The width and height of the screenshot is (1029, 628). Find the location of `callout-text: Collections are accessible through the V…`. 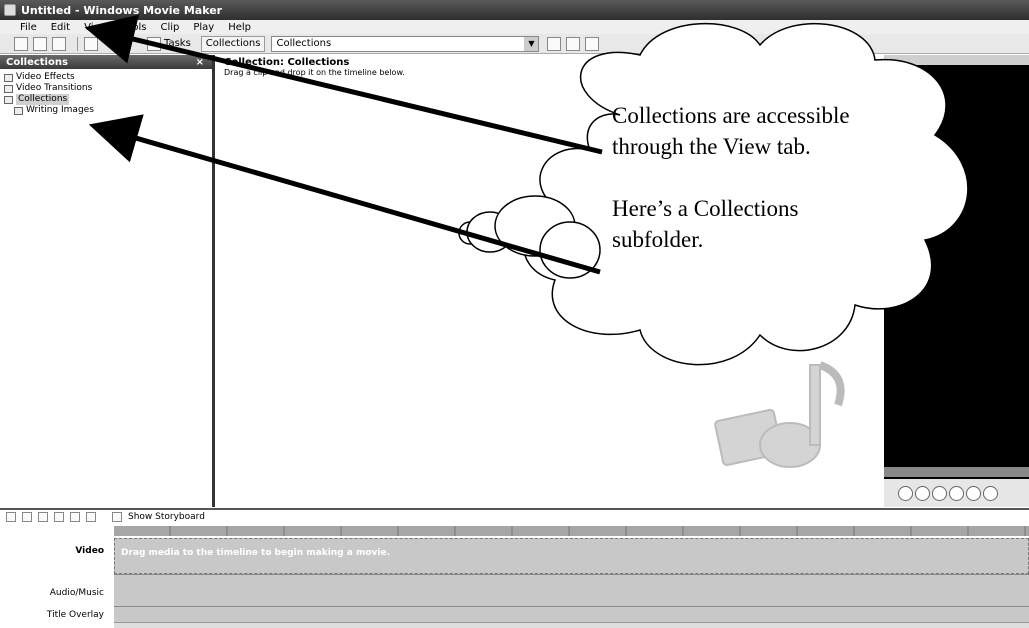

callout-text: Collections are accessible through the V… is located at coordinates (747, 177).